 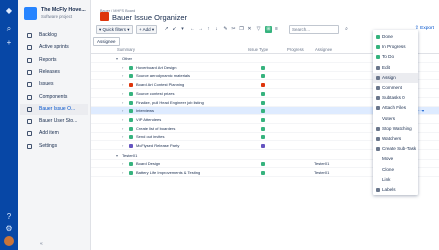 I want to click on column-header: Assignee, so click(x=323, y=49).